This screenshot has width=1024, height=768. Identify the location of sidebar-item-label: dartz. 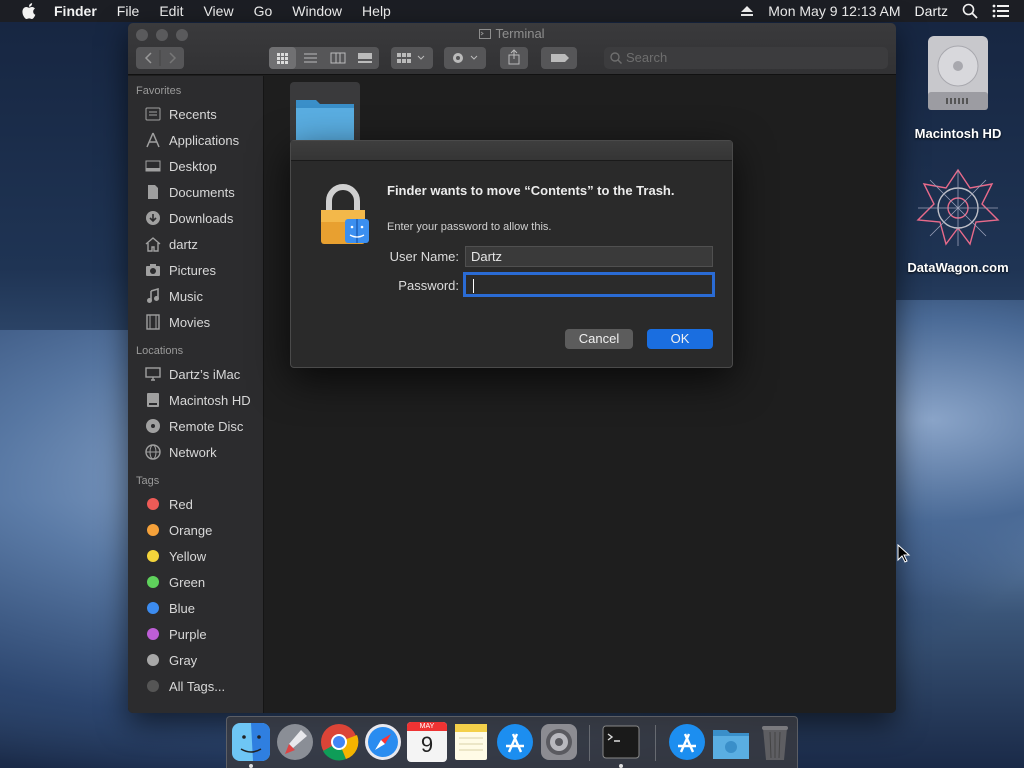
(183, 244).